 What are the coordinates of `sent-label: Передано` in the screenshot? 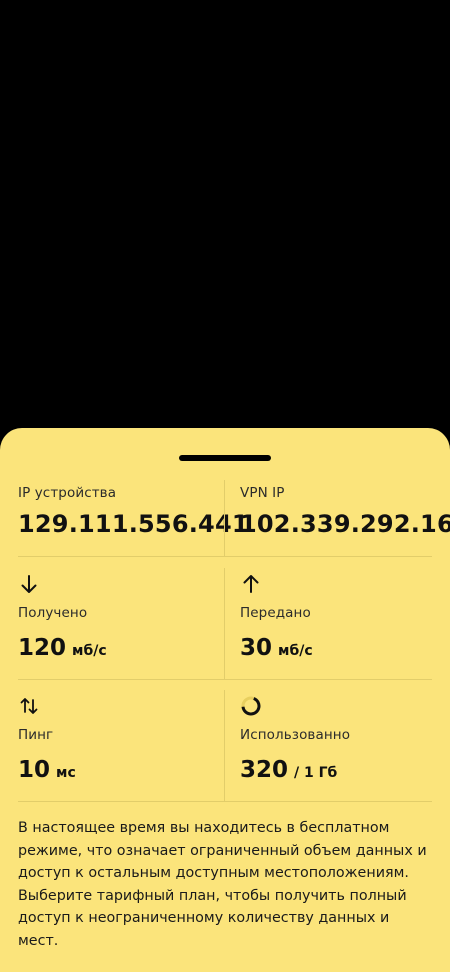 It's located at (275, 613).